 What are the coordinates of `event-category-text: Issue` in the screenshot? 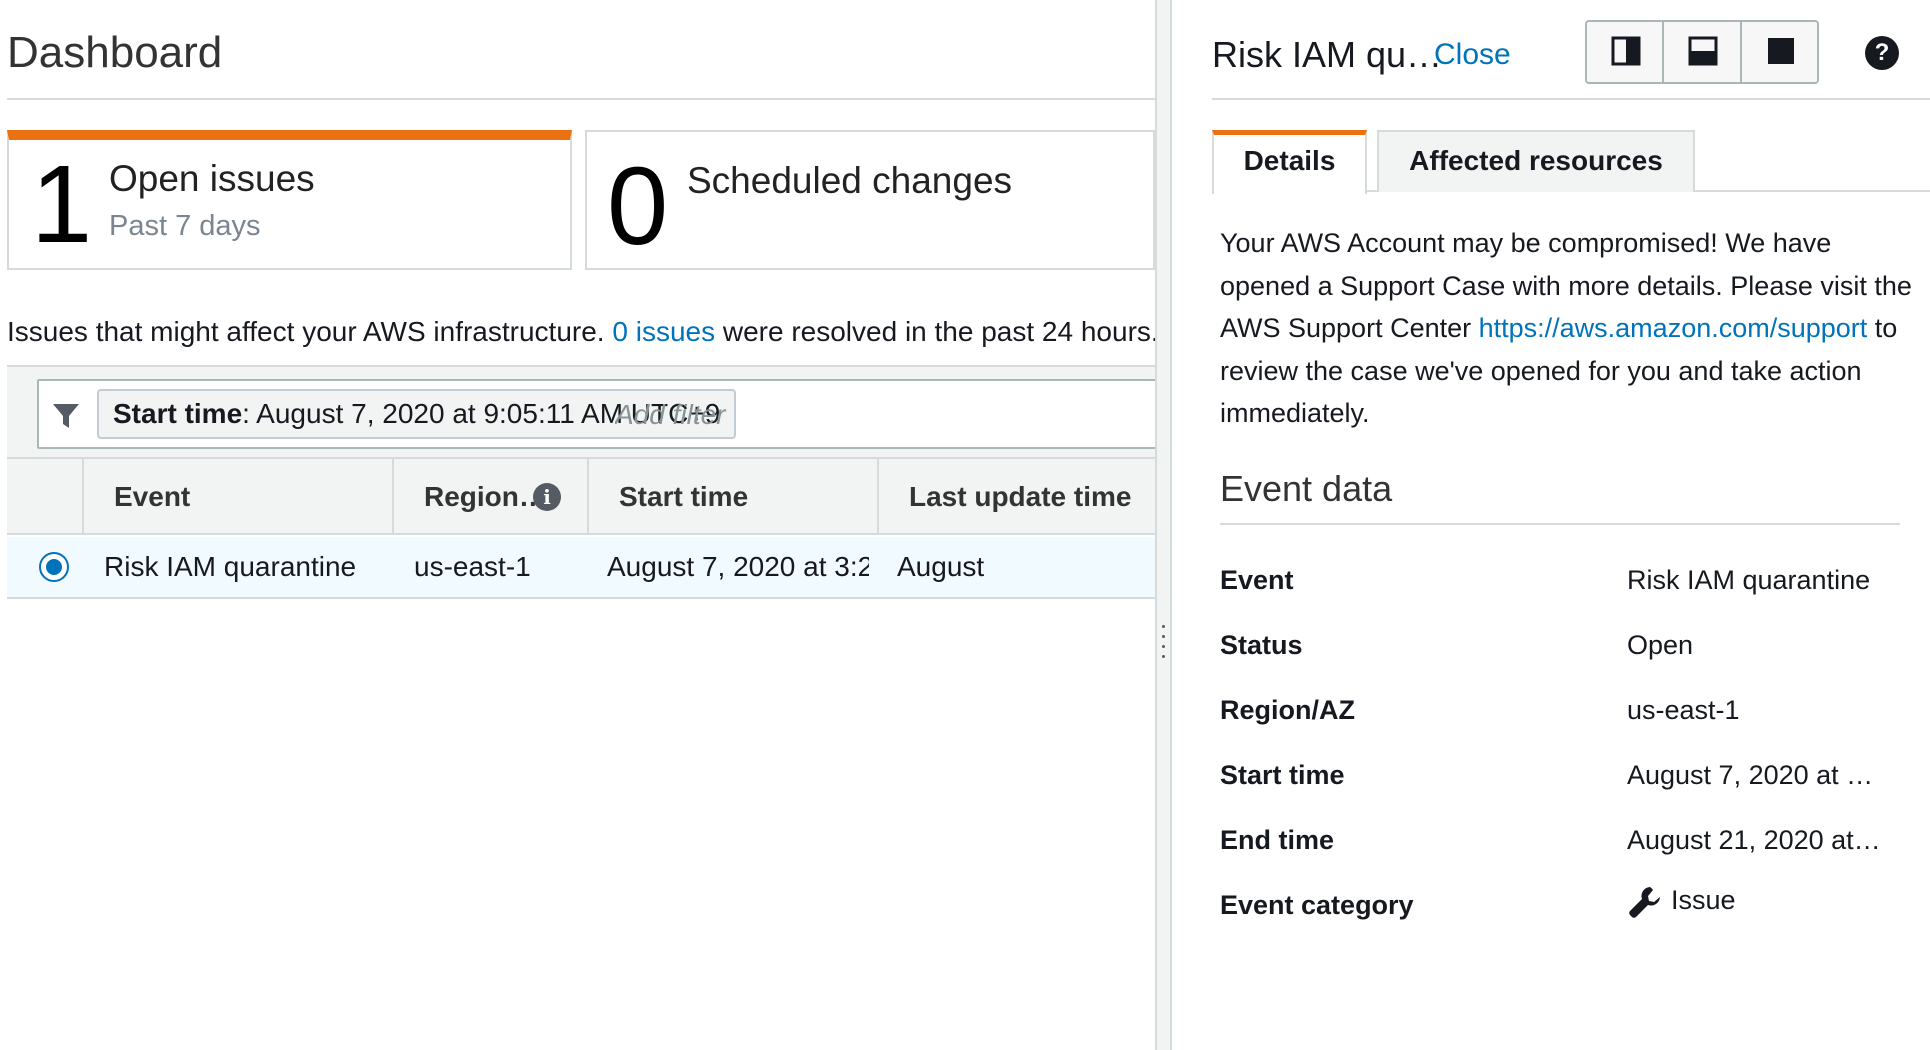 It's located at (1703, 900).